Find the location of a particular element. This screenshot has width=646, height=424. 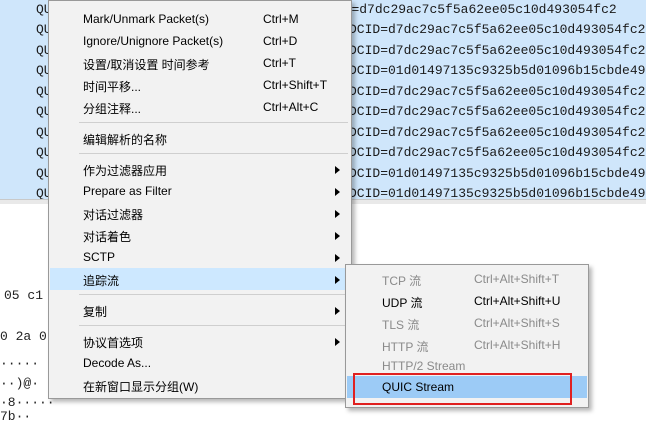

submenu-item-http-stream: HTTP 流 Ctrl+Alt+Shift+H is located at coordinates (467, 345).